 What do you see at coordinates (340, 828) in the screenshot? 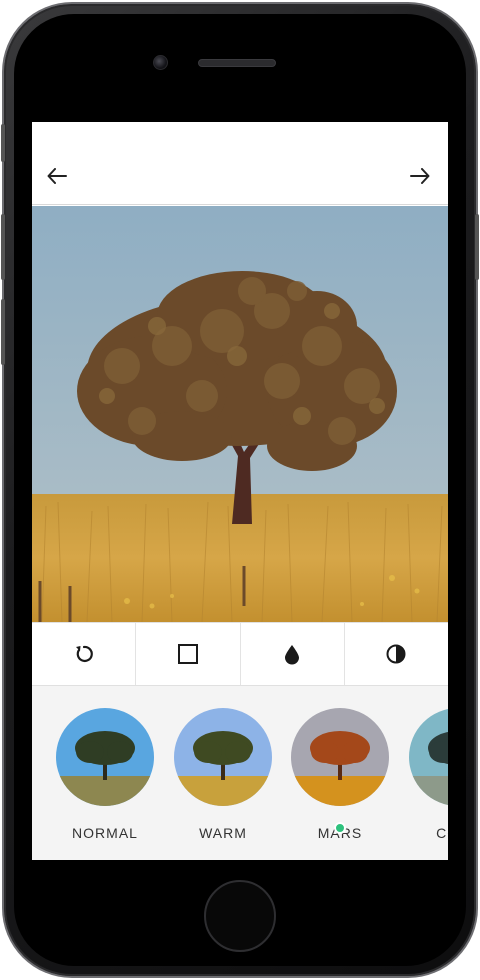
I see `selected-indicator` at bounding box center [340, 828].